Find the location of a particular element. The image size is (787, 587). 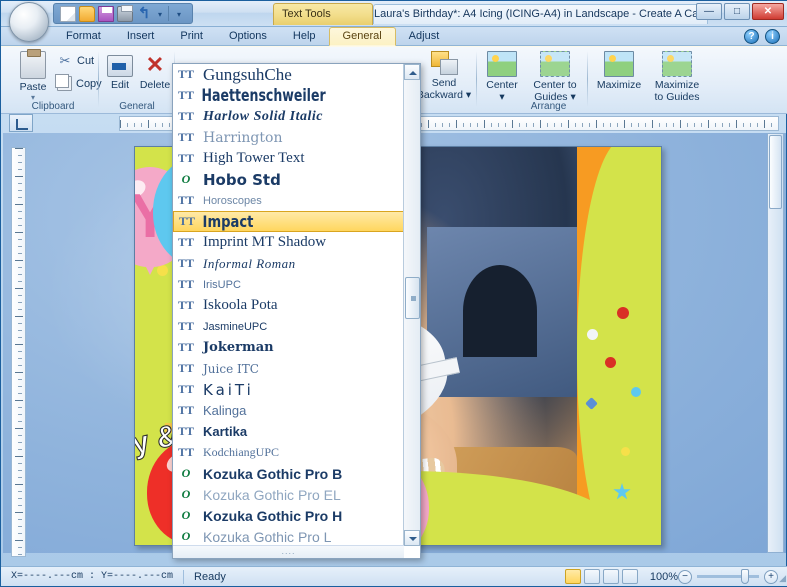

ruler-corner-button is located at coordinates (21, 123).